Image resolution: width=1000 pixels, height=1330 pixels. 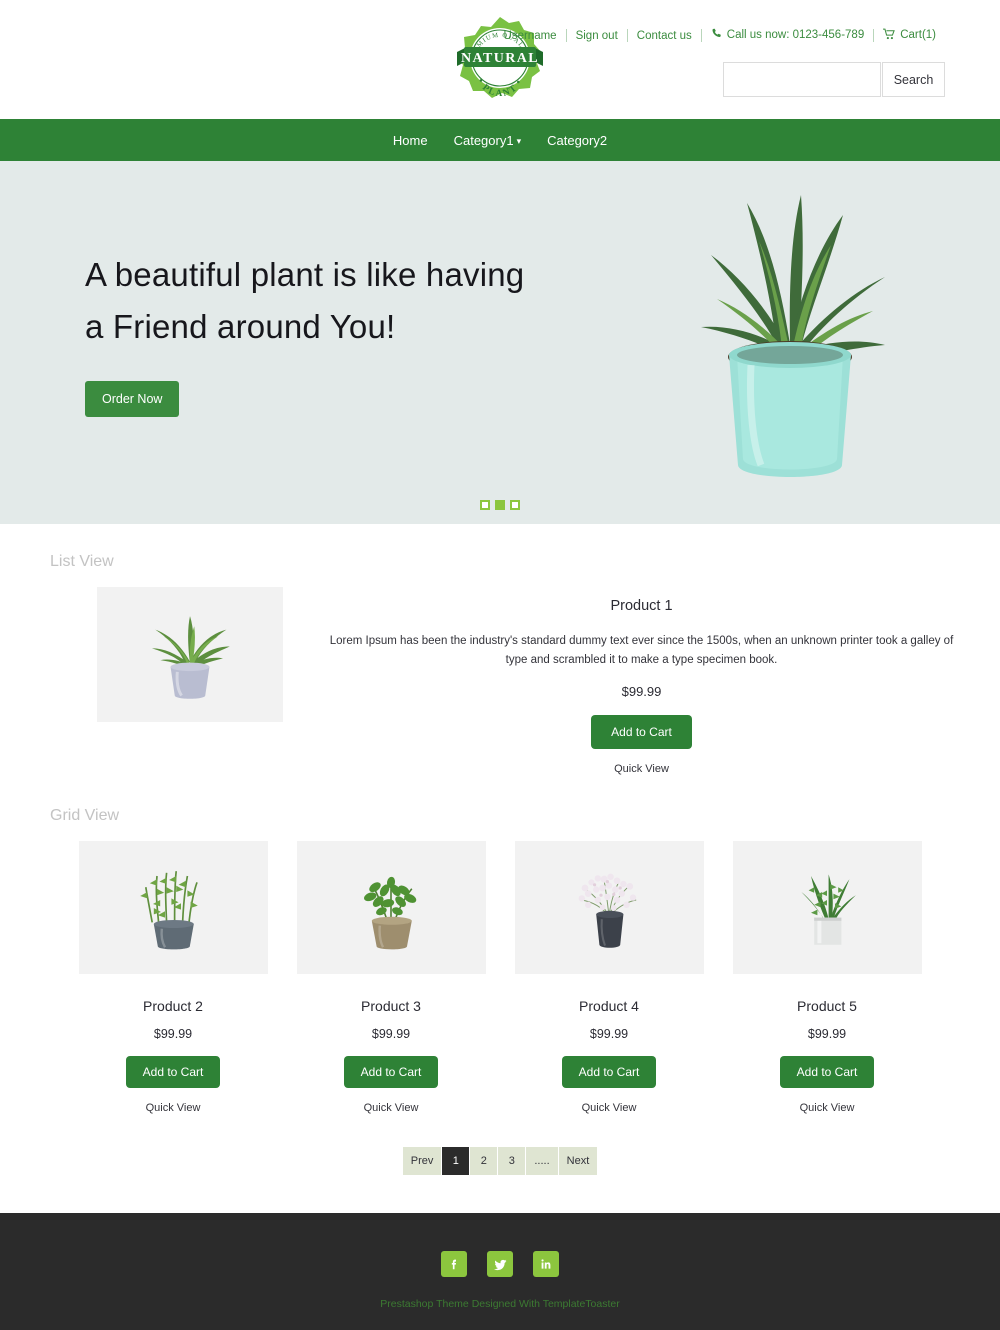 What do you see at coordinates (664, 36) in the screenshot?
I see `contact-us-link: Contact us` at bounding box center [664, 36].